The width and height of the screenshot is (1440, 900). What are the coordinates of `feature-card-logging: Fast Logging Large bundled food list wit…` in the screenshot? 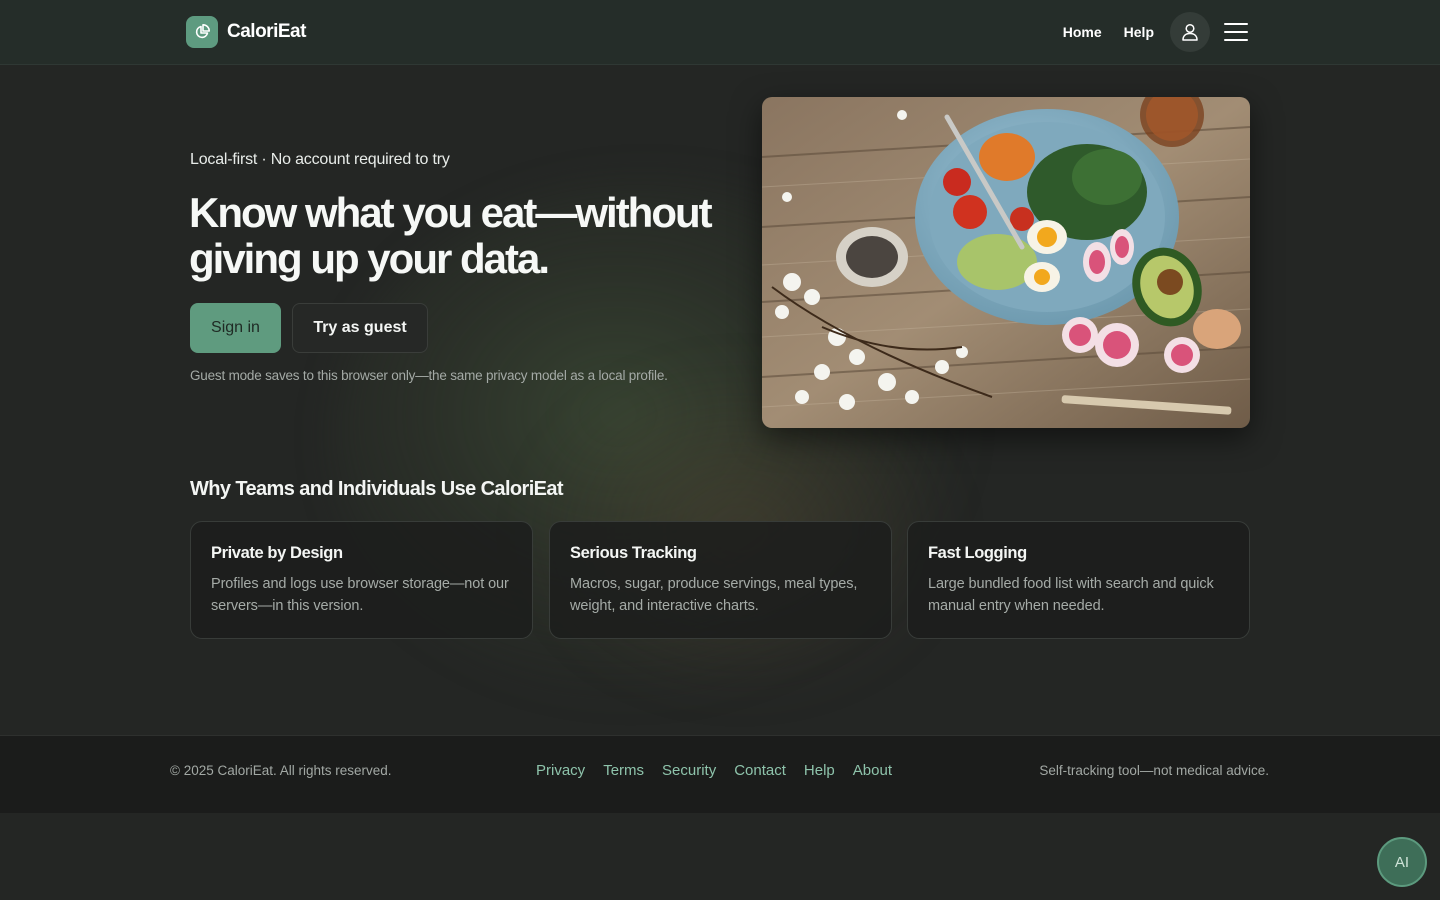 It's located at (1078, 580).